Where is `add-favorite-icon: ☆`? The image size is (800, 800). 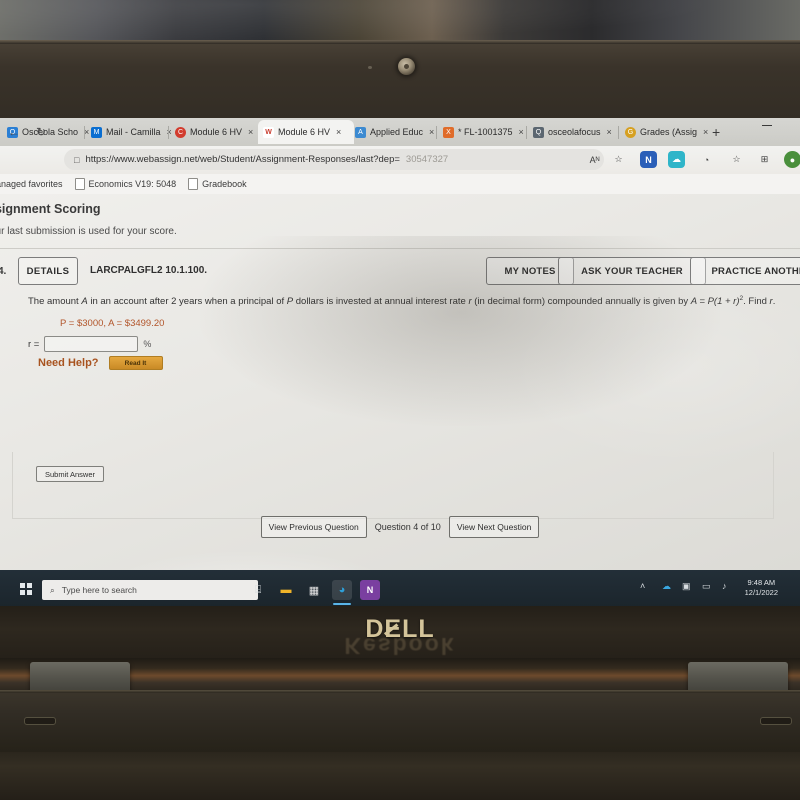 add-favorite-icon: ☆ is located at coordinates (618, 159).